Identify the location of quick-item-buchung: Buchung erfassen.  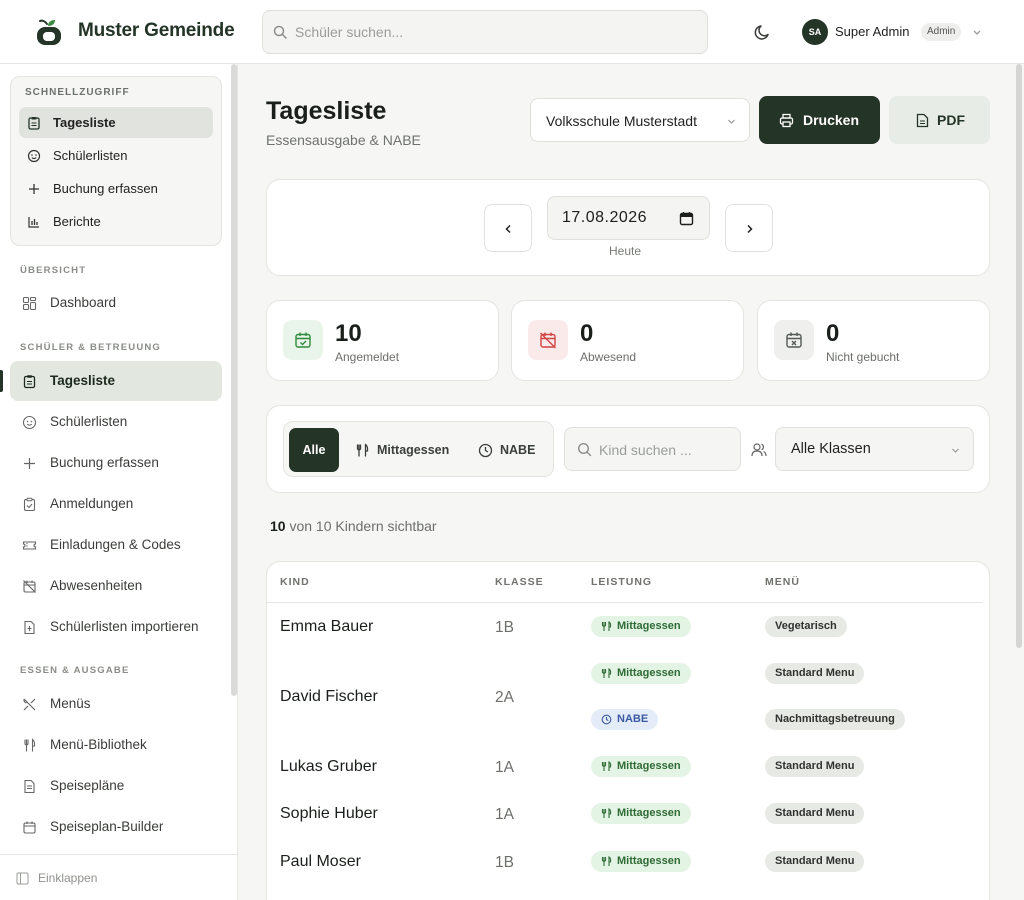
(116, 188).